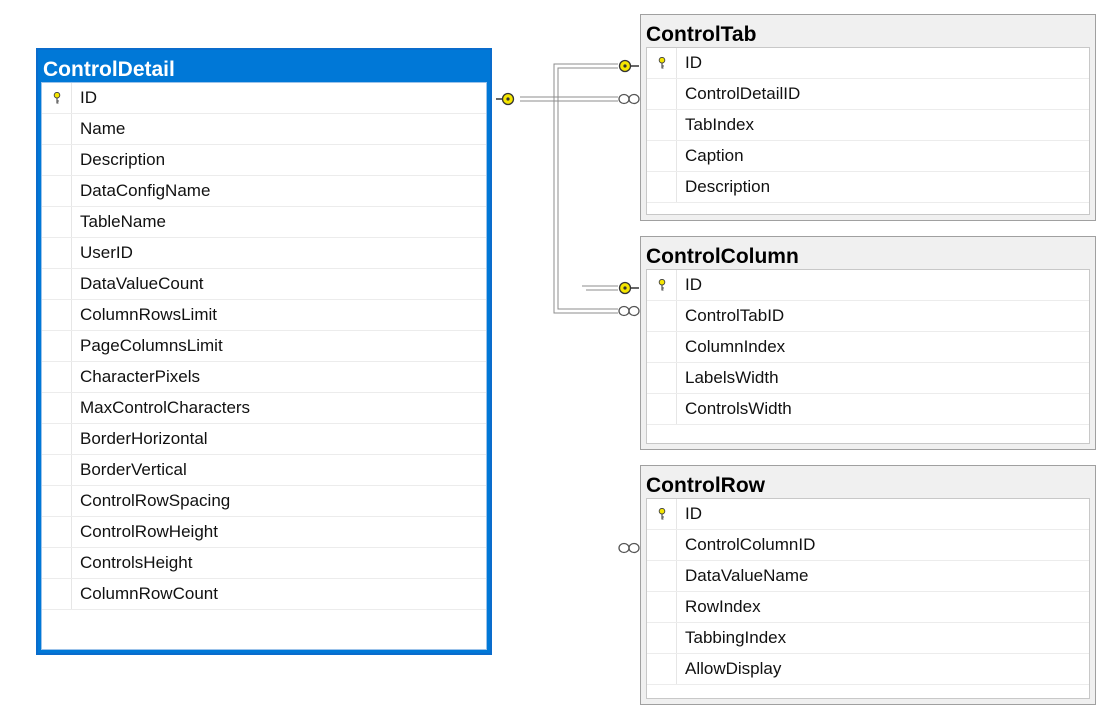  Describe the element at coordinates (743, 93) in the screenshot. I see `column-name: ControlDetailID` at that location.